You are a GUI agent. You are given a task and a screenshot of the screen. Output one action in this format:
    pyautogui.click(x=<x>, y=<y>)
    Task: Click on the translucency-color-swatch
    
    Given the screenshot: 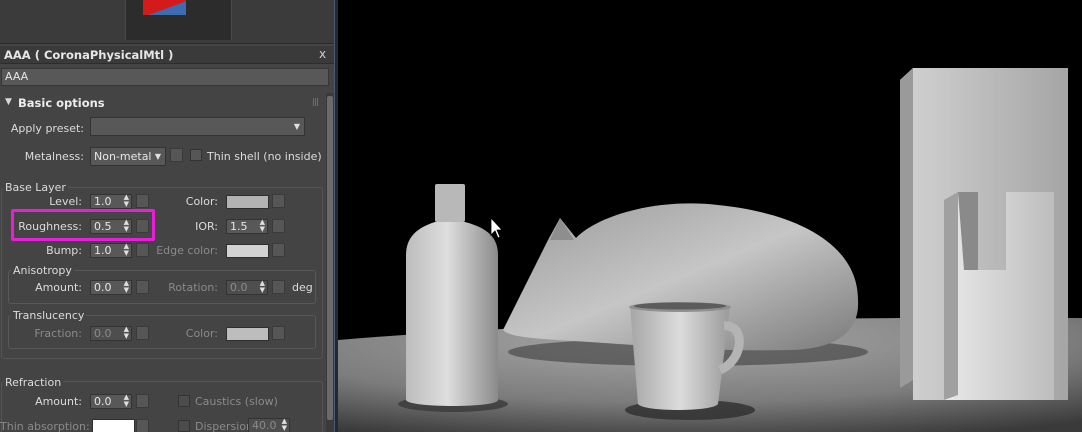 What is the action you would take?
    pyautogui.click(x=247, y=334)
    